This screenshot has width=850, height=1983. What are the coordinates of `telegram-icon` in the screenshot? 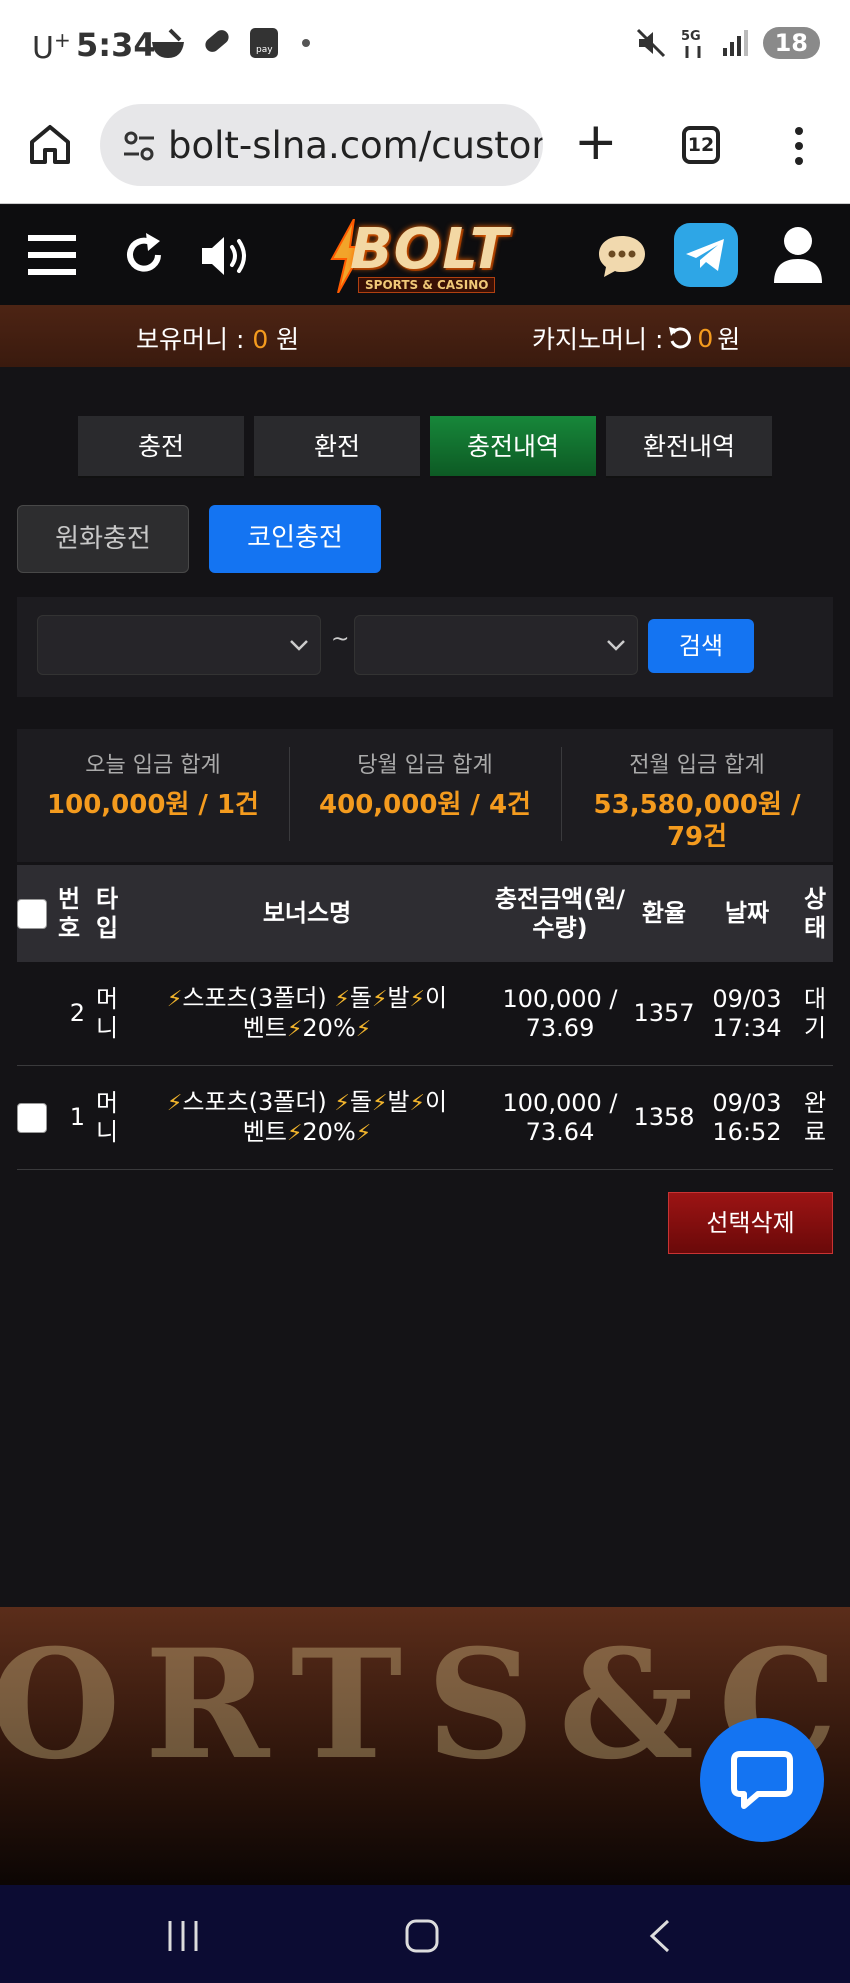 It's located at (706, 255).